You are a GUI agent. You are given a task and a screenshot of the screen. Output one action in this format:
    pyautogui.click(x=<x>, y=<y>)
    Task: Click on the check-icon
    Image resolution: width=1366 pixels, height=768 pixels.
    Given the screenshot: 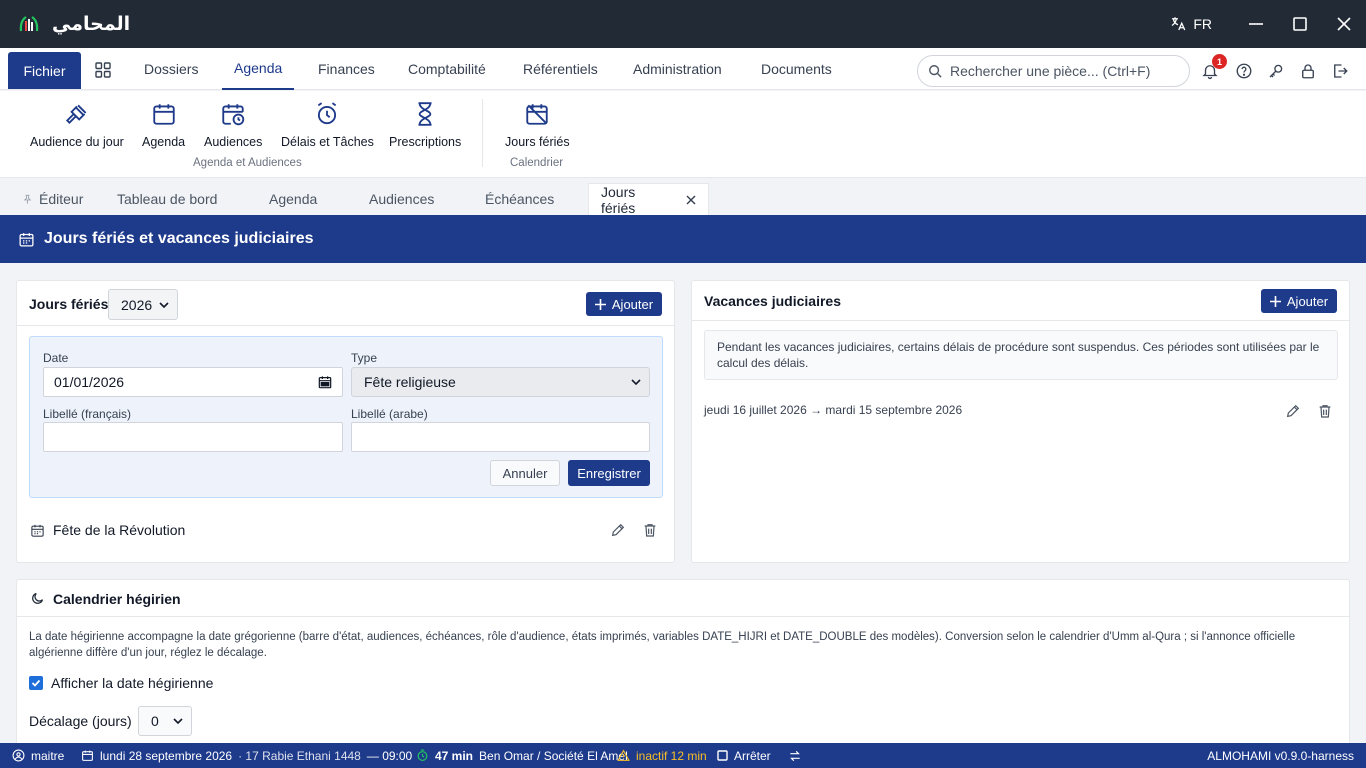 What is the action you would take?
    pyautogui.click(x=36, y=683)
    